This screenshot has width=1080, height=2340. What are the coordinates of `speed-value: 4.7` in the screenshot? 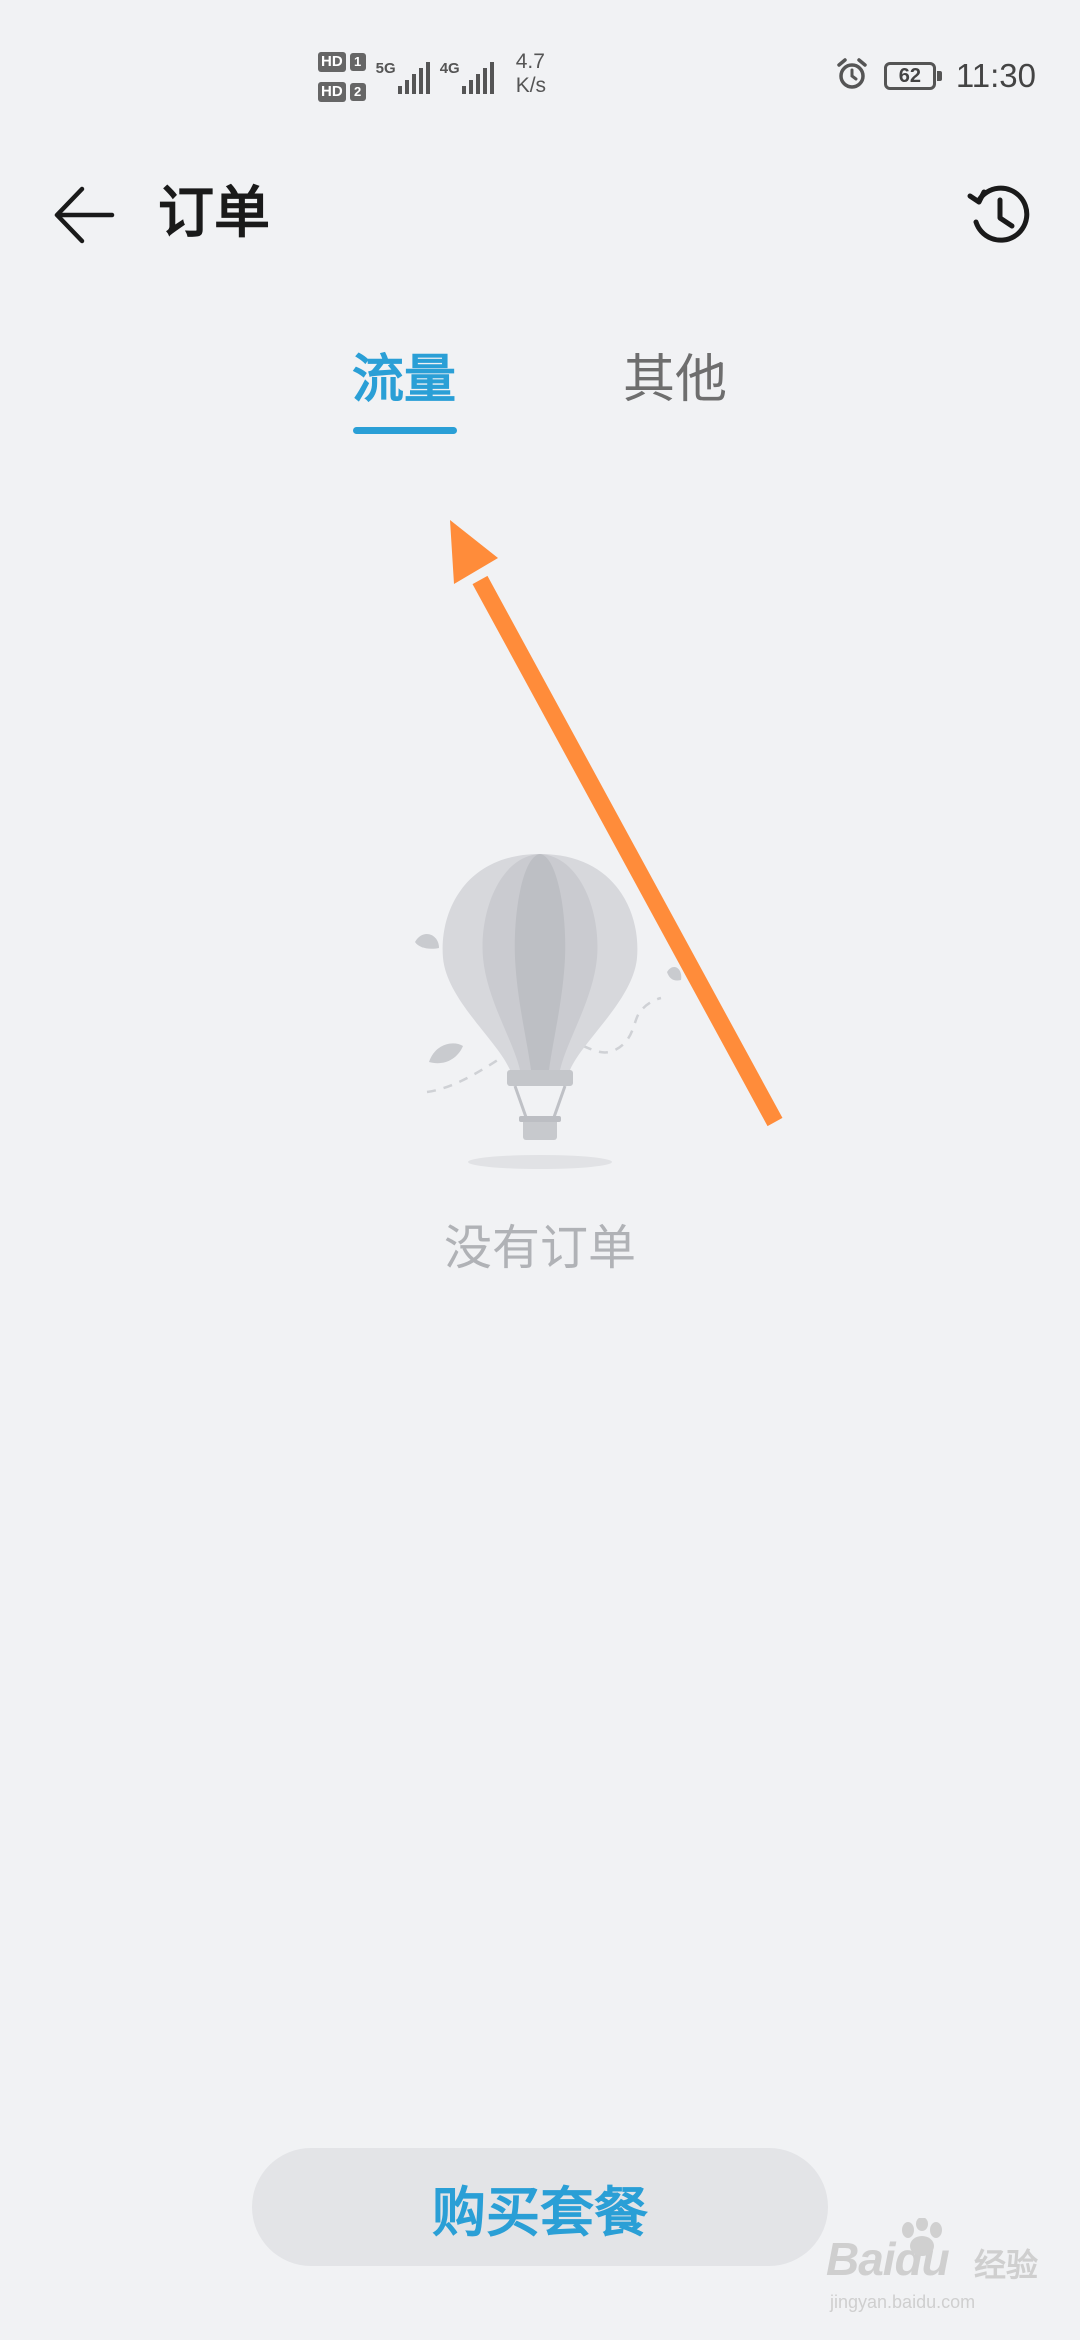 It's located at (530, 61).